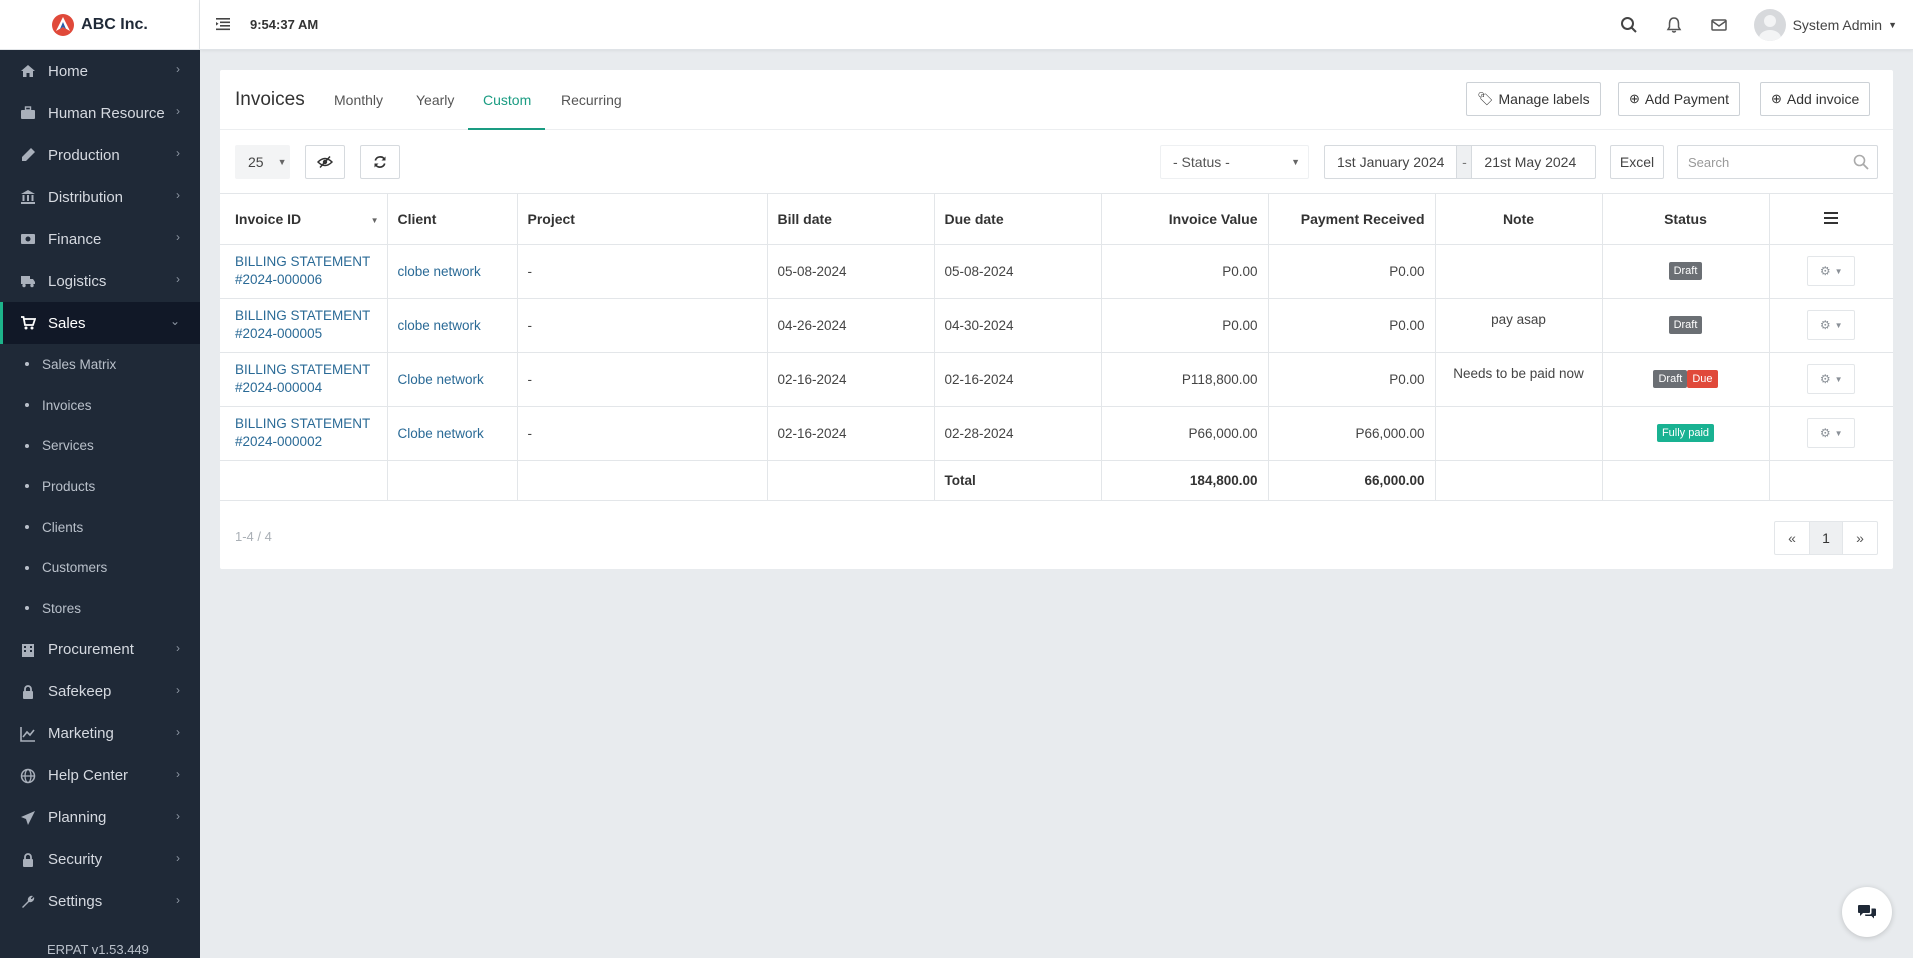  I want to click on invoice-id-link: BILLING STATEMENT #2024-000005, so click(304, 325).